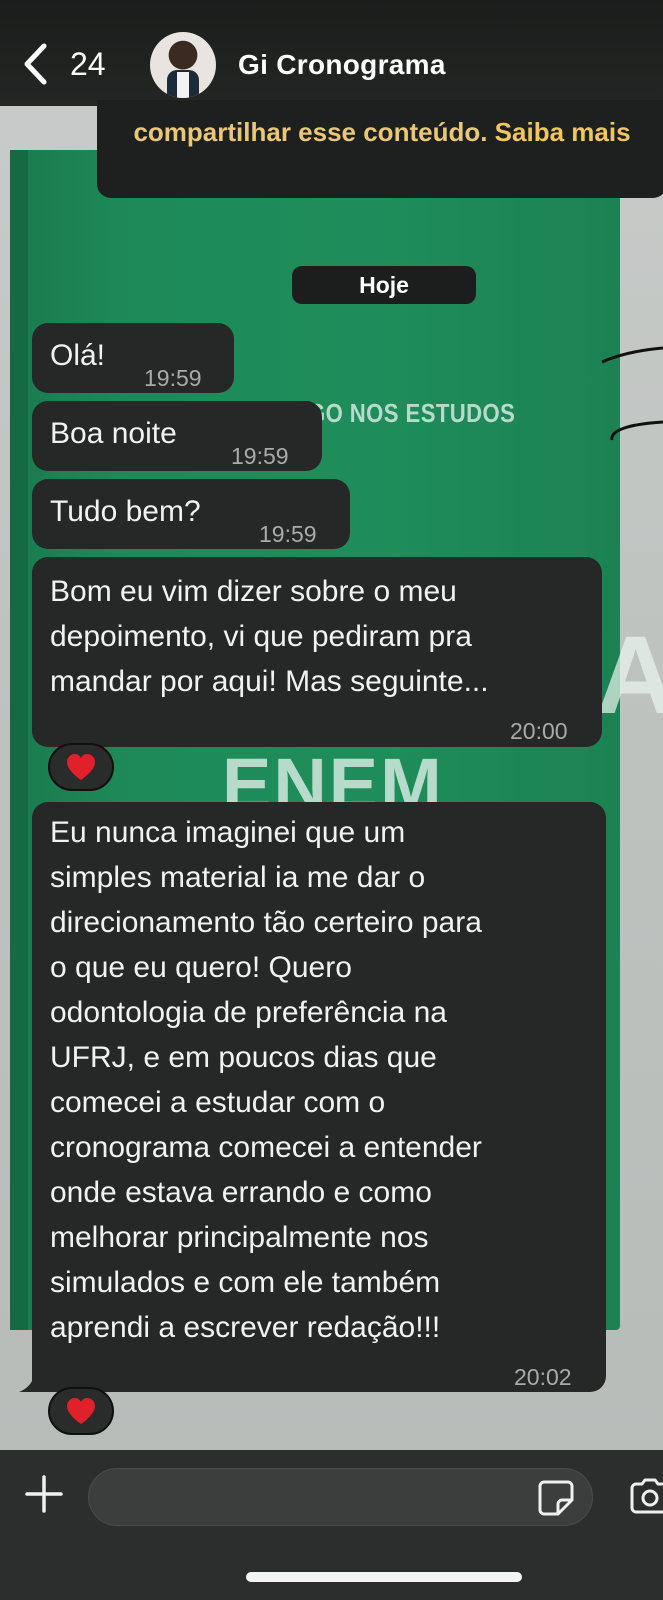  What do you see at coordinates (19, 740) in the screenshot?
I see `wallpaper-book-spine` at bounding box center [19, 740].